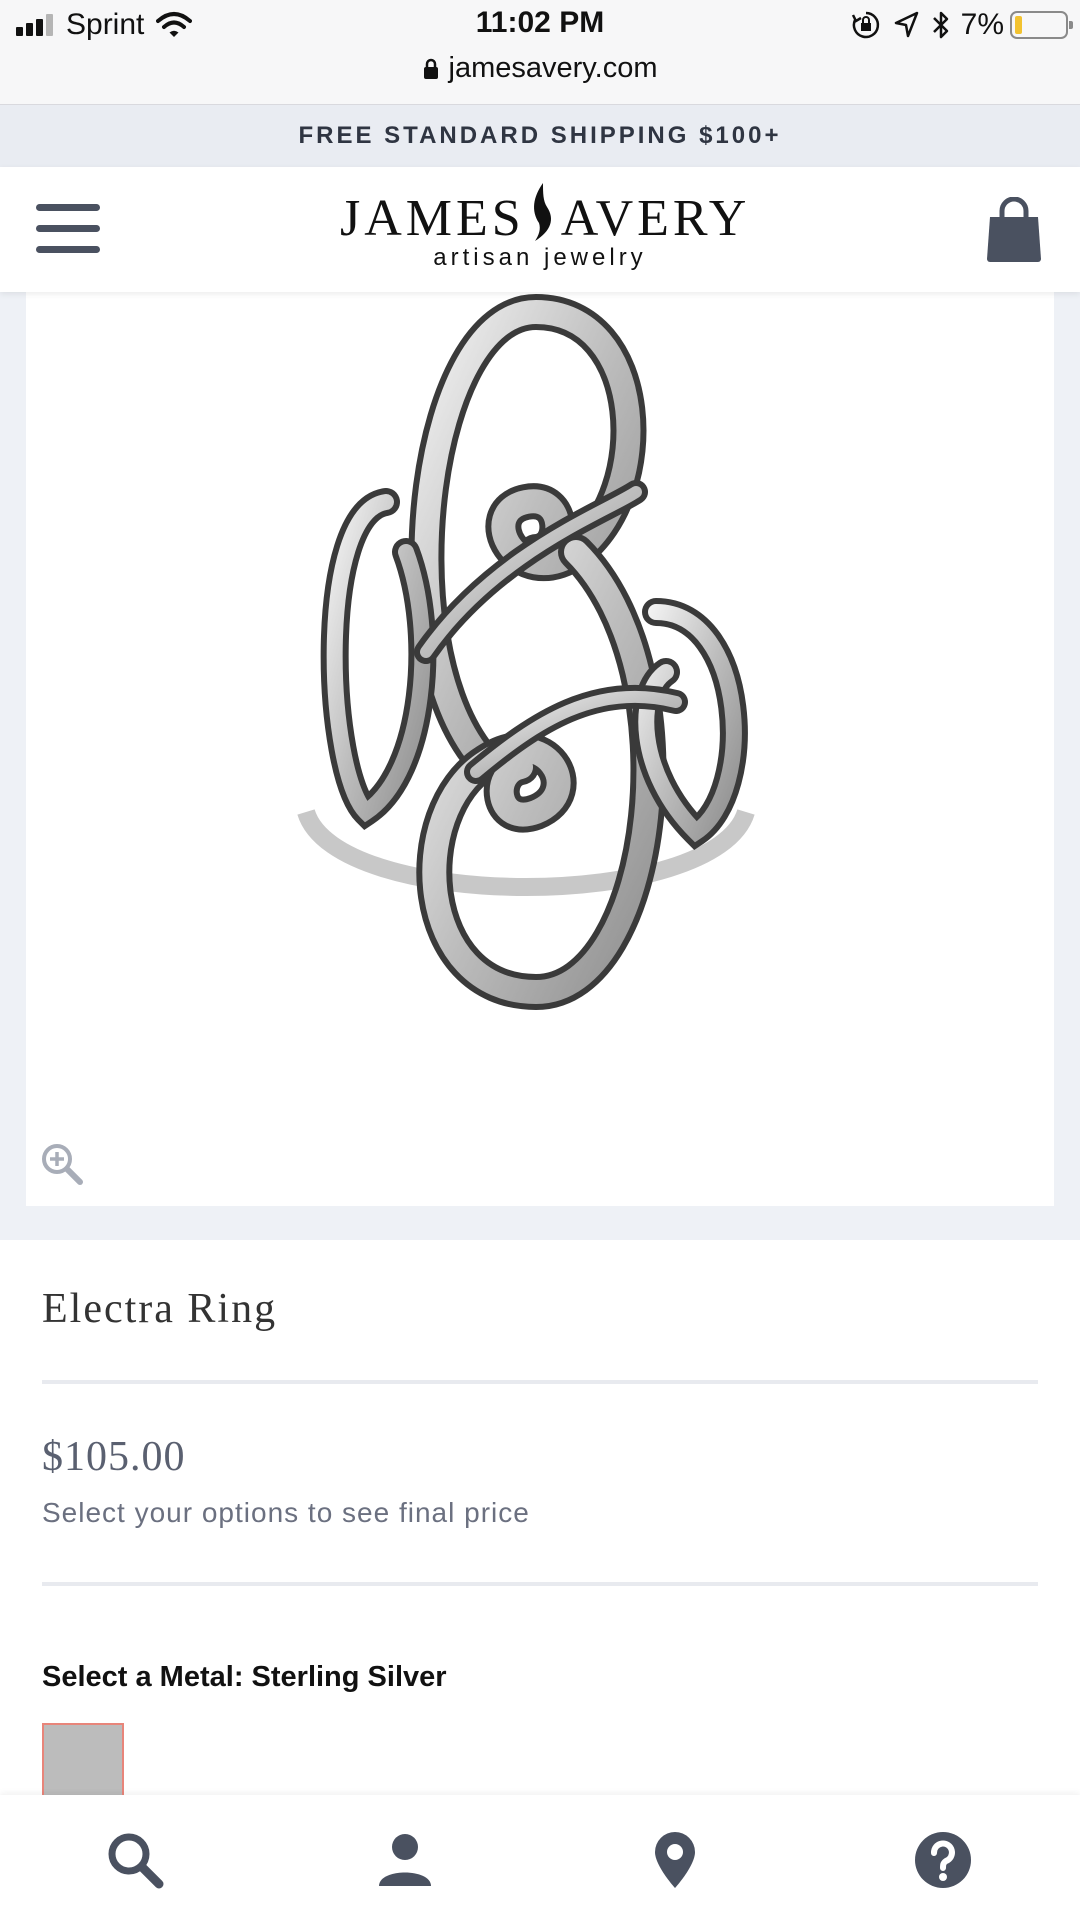 This screenshot has height=1920, width=1080. Describe the element at coordinates (865, 25) in the screenshot. I see `rotation-lock-icon` at that location.